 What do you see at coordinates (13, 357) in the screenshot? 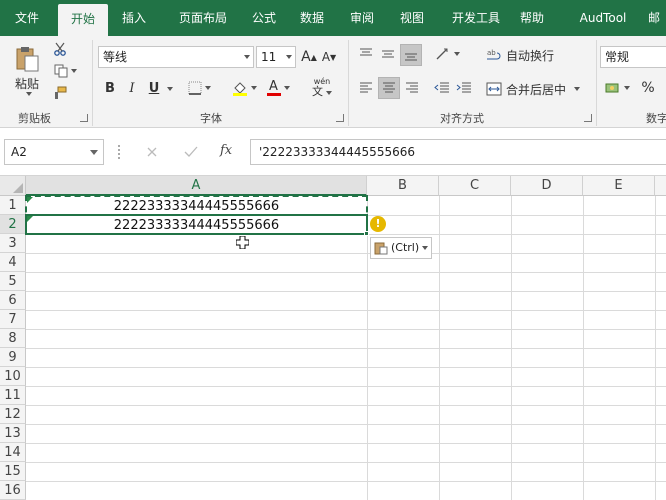
I see `row-header: 9` at bounding box center [13, 357].